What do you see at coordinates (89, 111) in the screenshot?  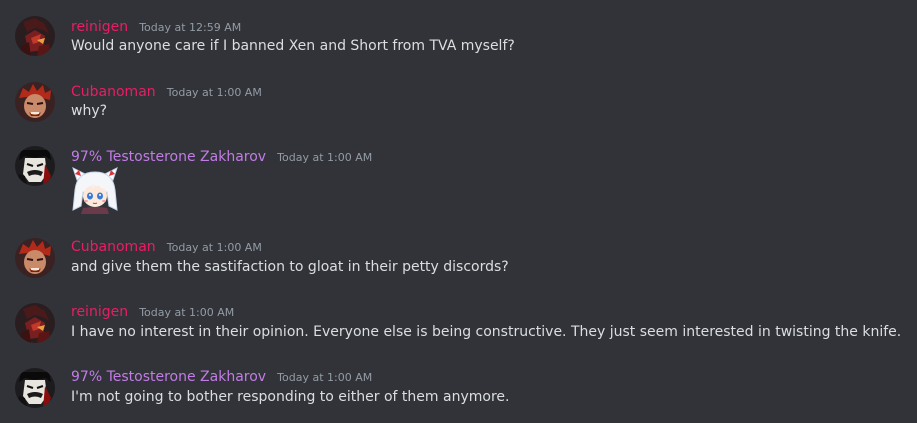 I see `message-content: why?` at bounding box center [89, 111].